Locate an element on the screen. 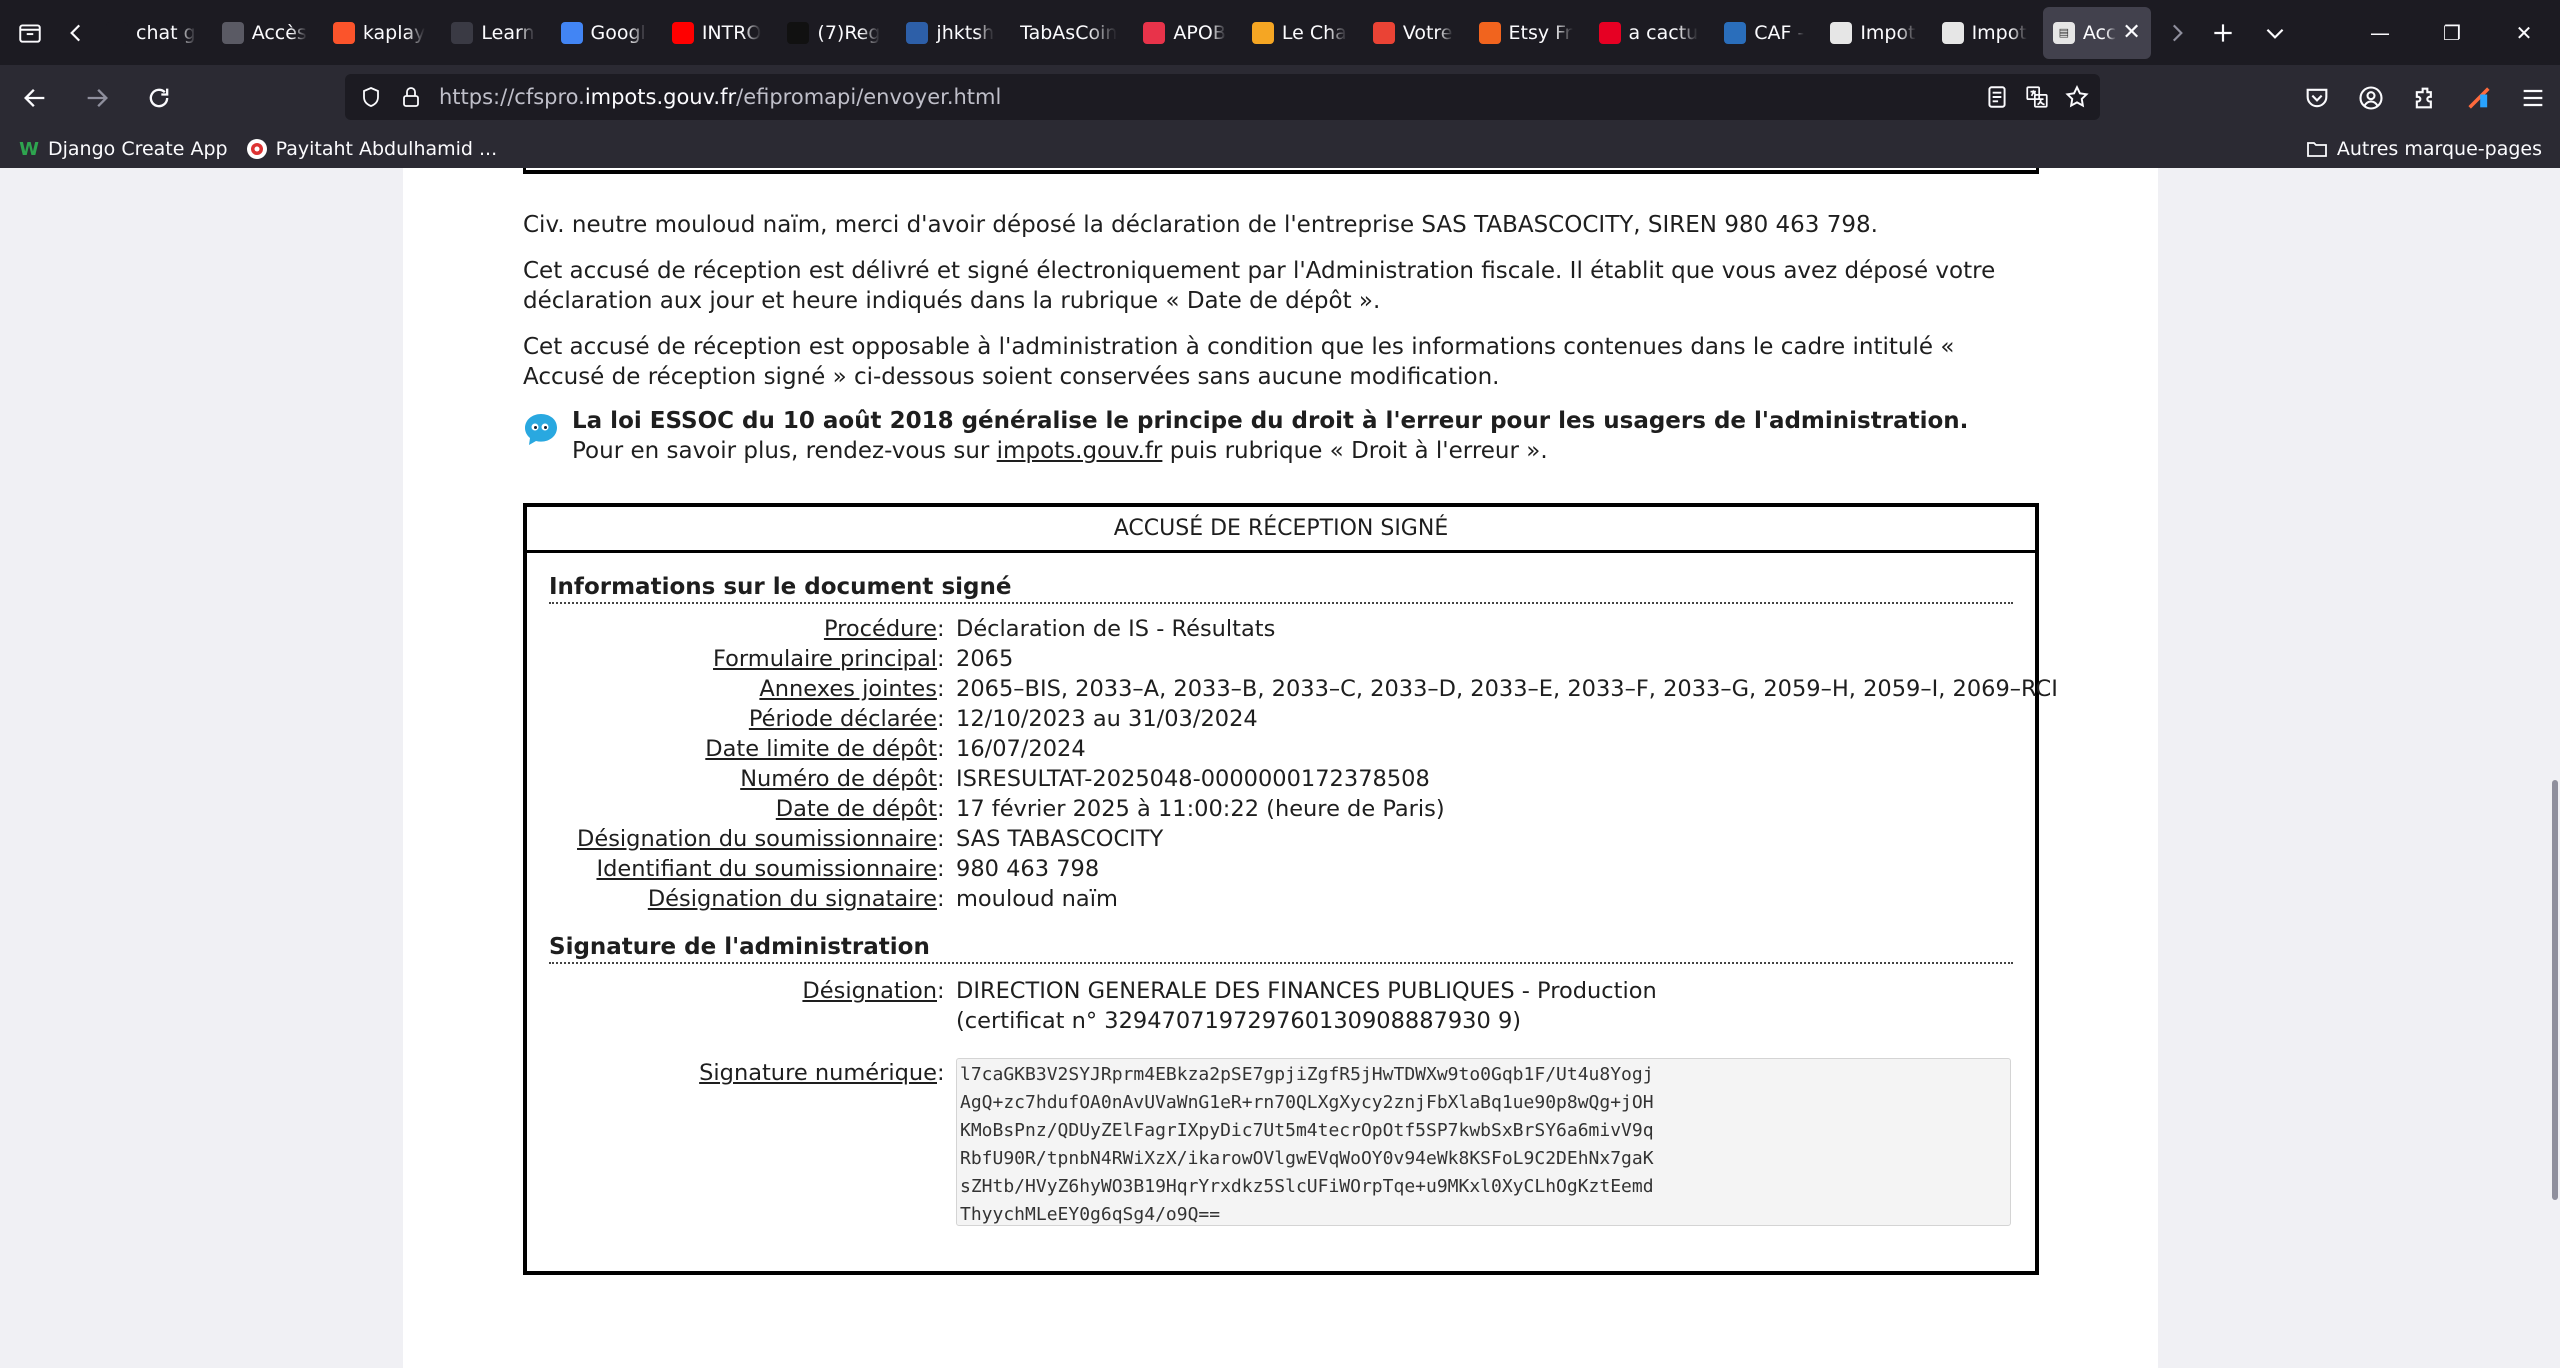 The height and width of the screenshot is (1368, 2560). tab-6: (7)Reg is located at coordinates (833, 33).